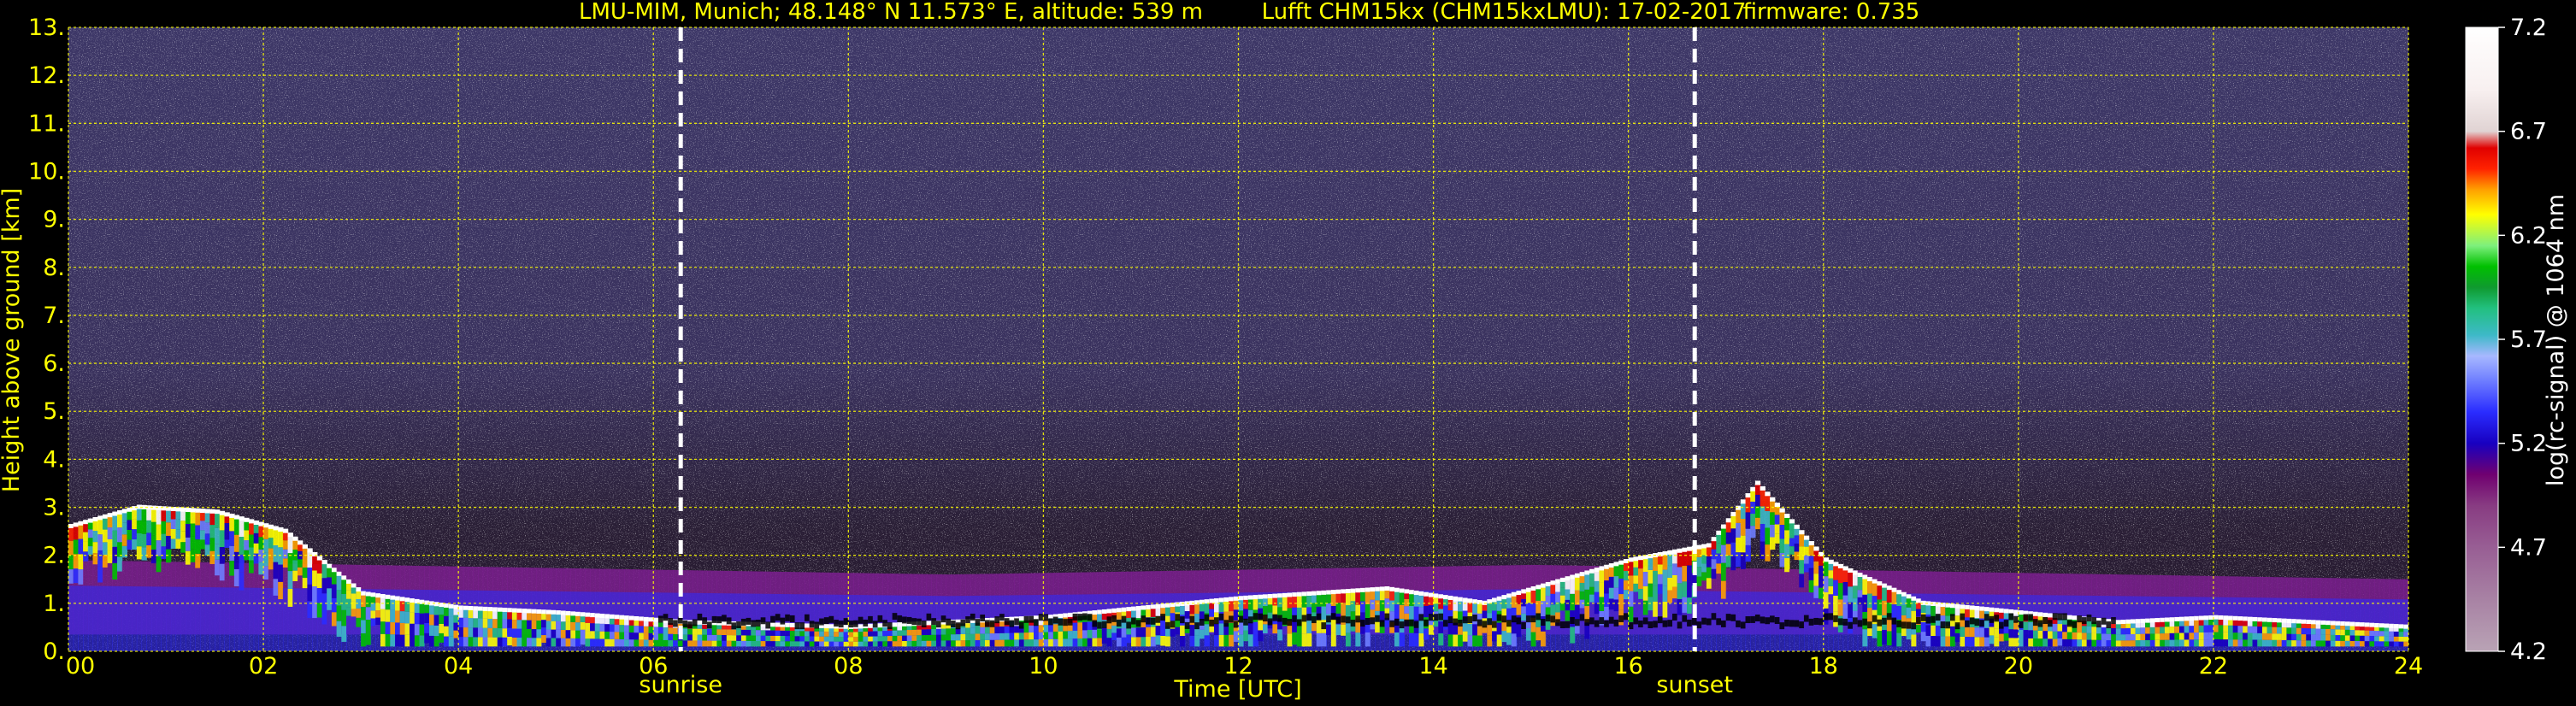 This screenshot has width=2576, height=706. What do you see at coordinates (54, 556) in the screenshot?
I see `y-tick-label: 2.` at bounding box center [54, 556].